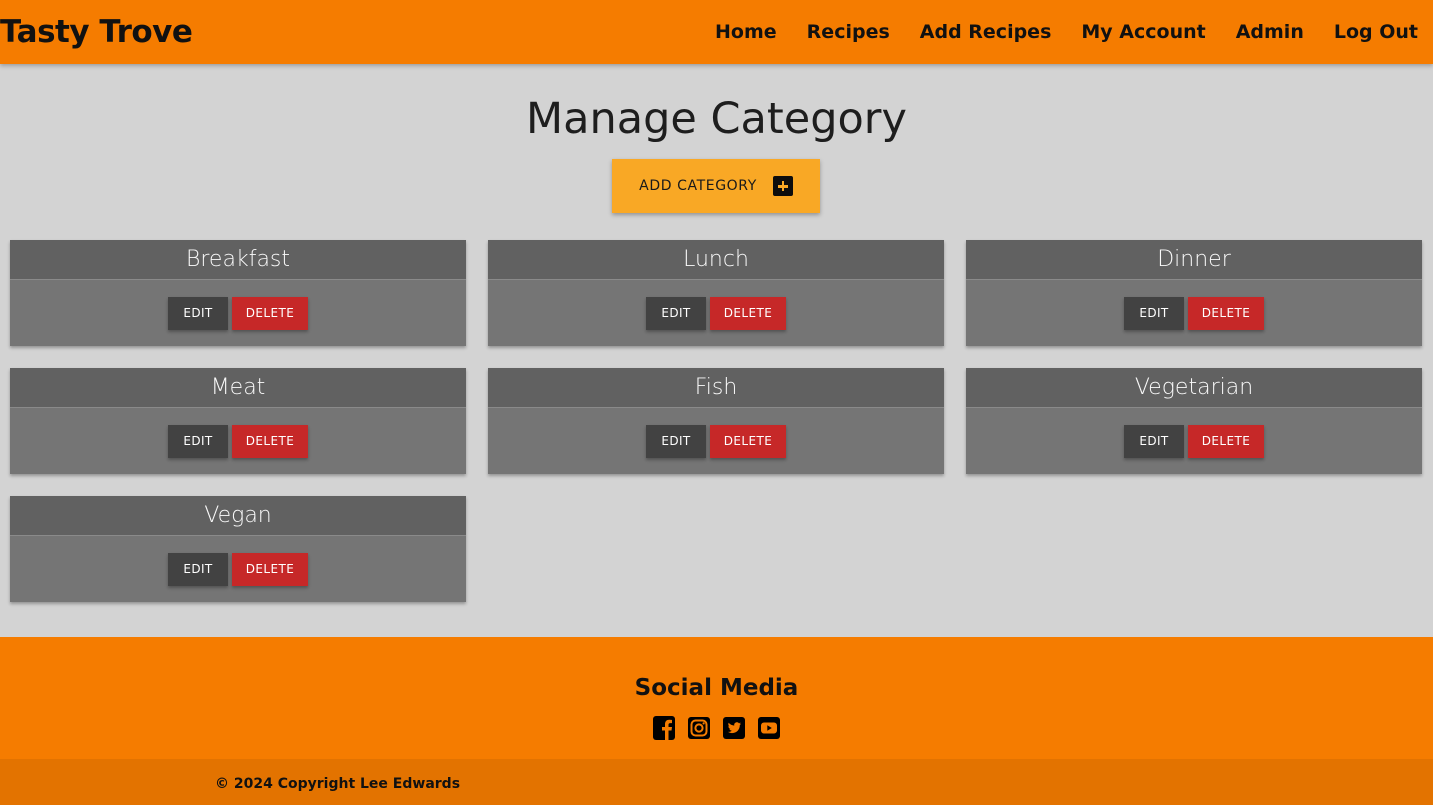  I want to click on social-links, so click(716, 728).